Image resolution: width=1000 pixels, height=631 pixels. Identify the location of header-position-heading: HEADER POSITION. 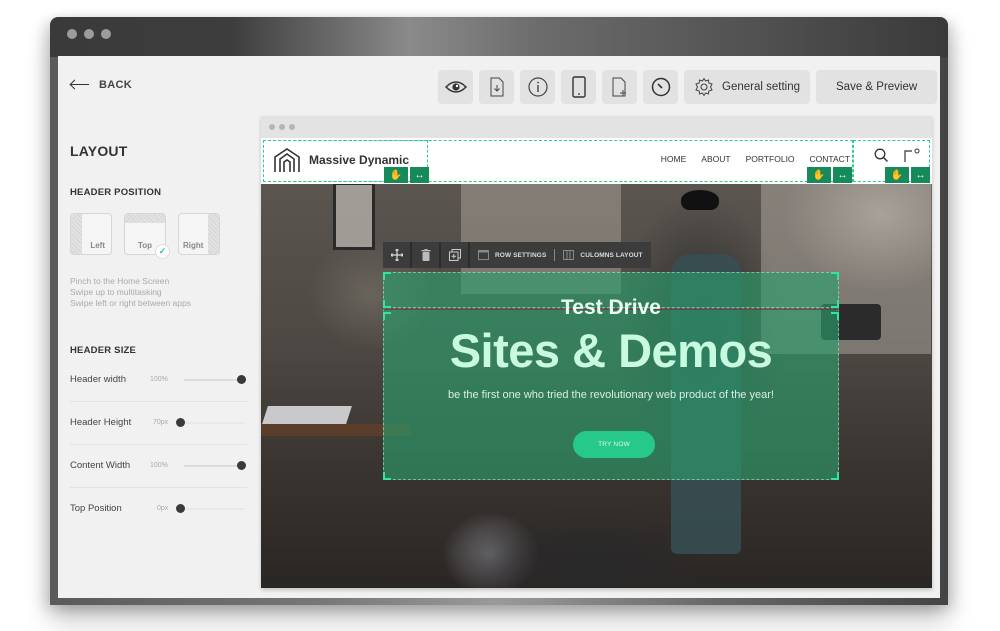
(116, 192).